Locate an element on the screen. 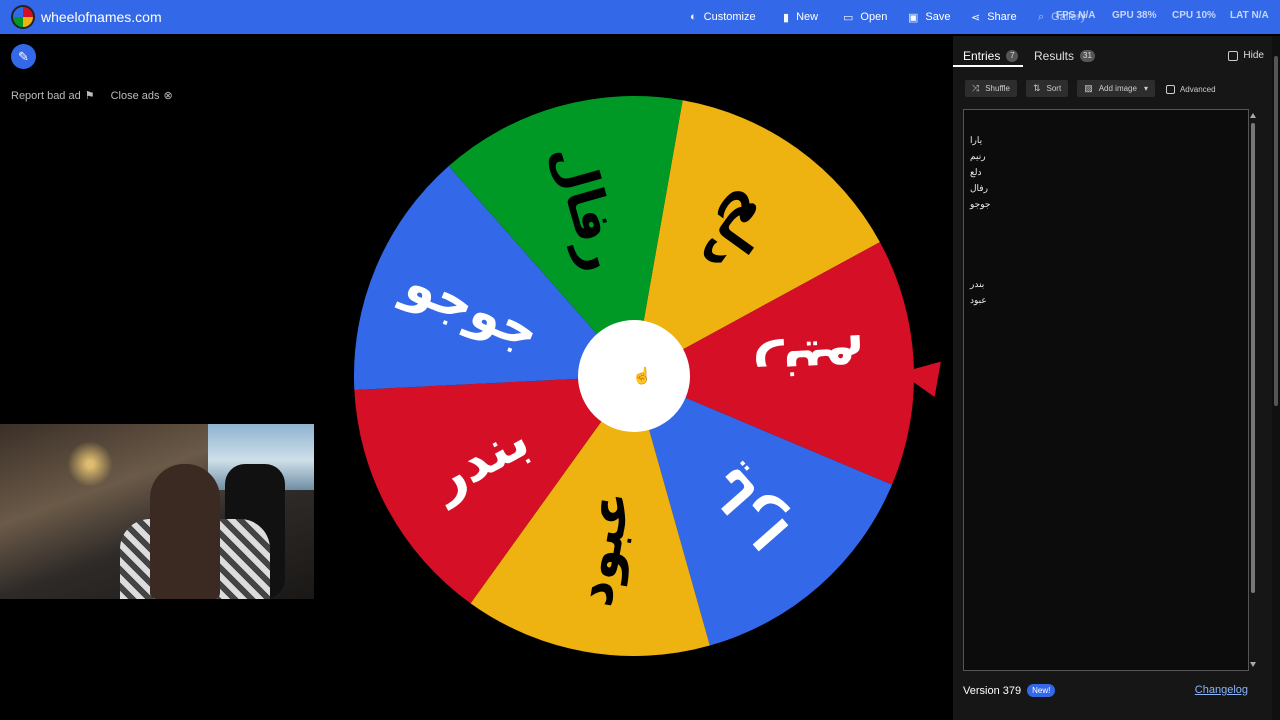 Image resolution: width=1280 pixels, height=720 pixels. customize-button: ◐ Customize is located at coordinates (723, 17).